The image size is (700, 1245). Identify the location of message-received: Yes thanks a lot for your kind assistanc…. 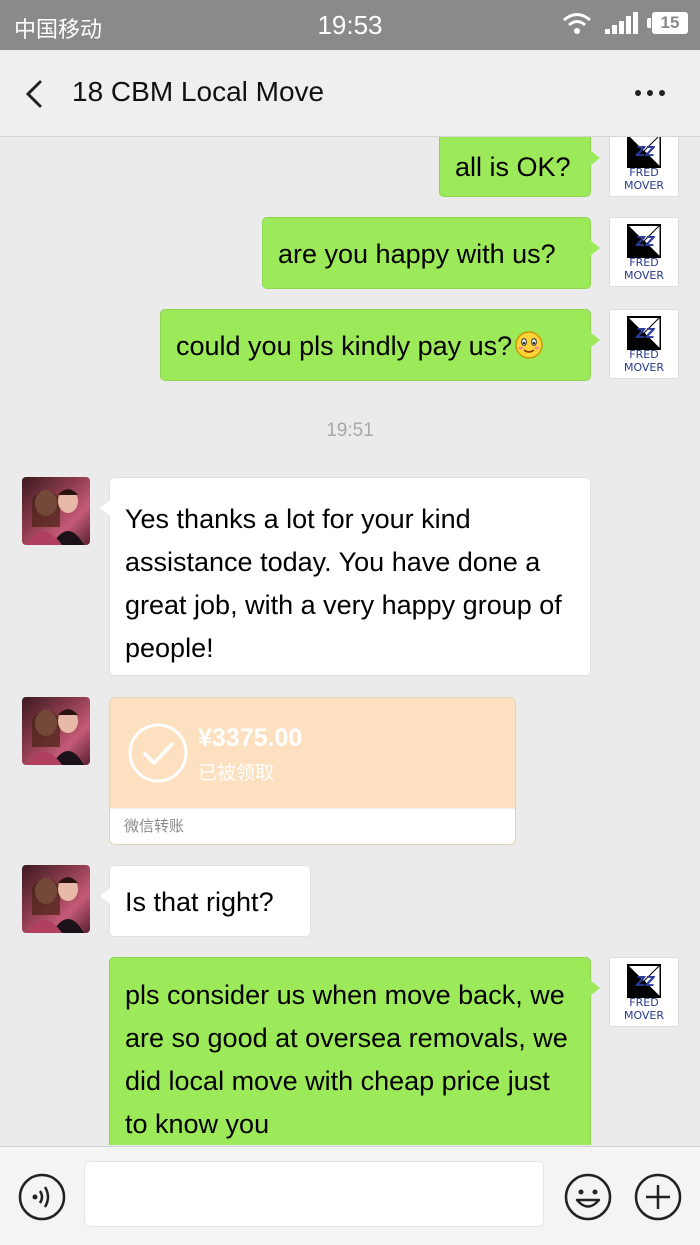
(345, 576).